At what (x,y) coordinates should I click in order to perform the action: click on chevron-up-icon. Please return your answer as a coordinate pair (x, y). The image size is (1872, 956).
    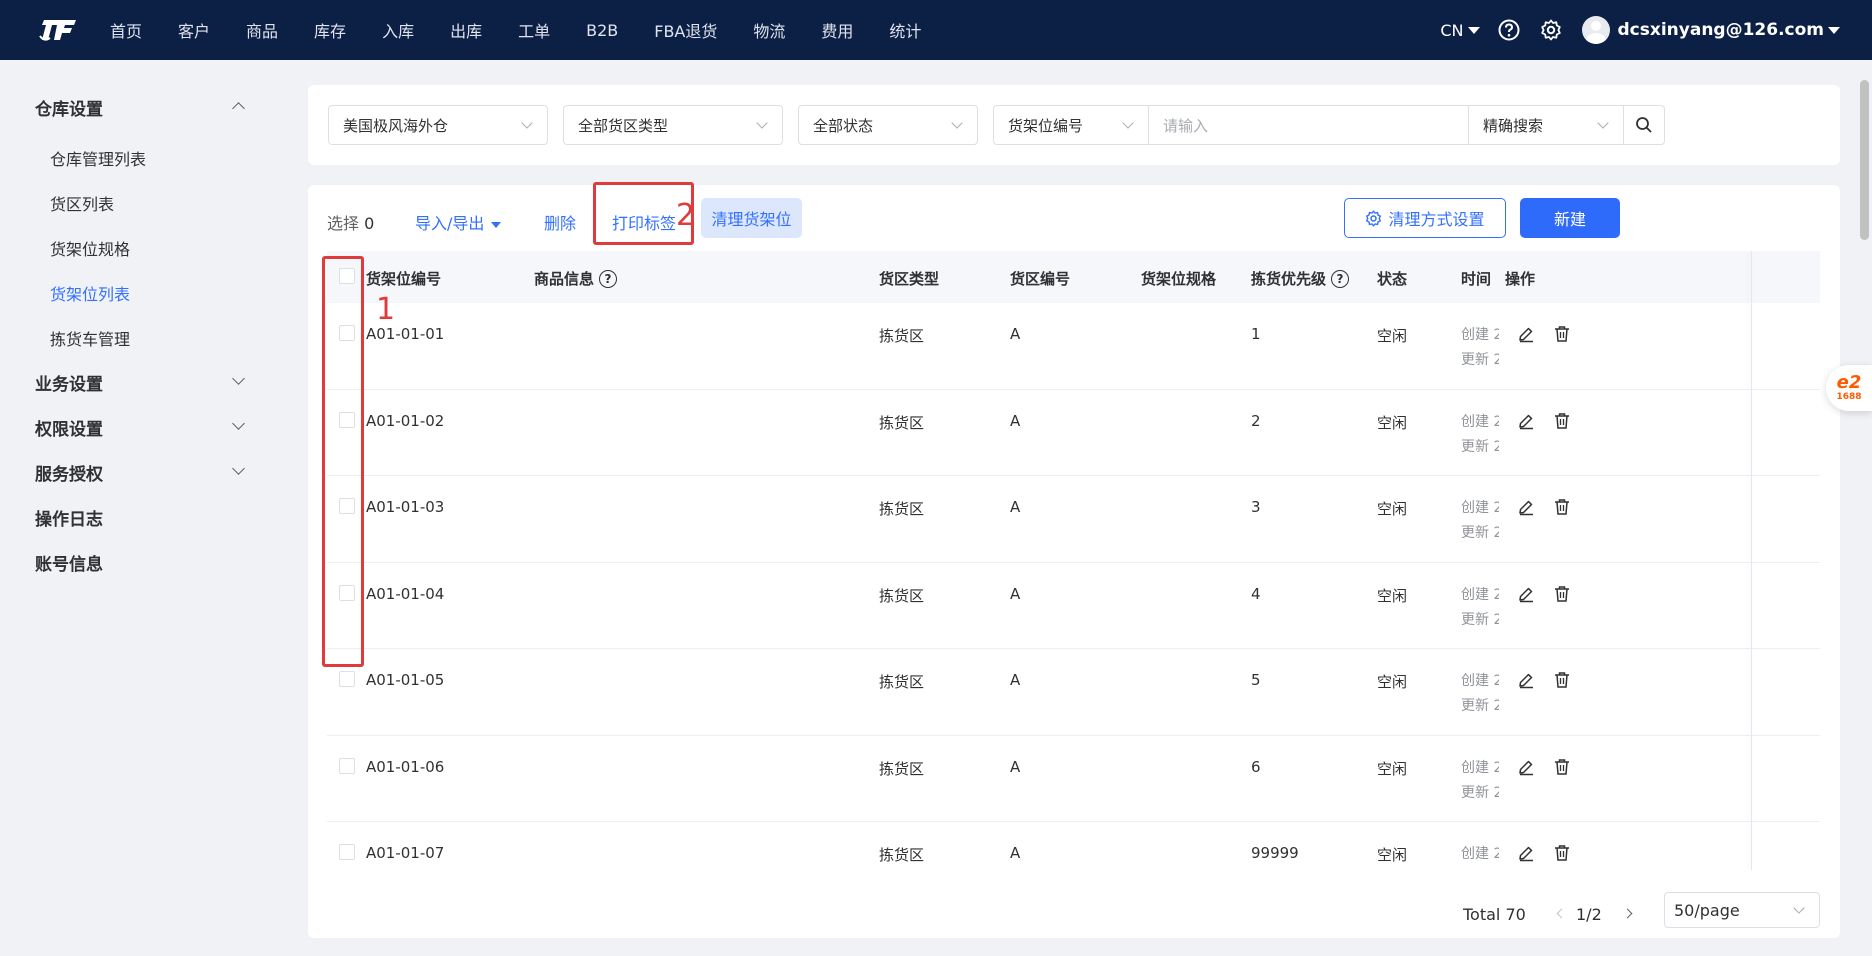
    Looking at the image, I should click on (238, 108).